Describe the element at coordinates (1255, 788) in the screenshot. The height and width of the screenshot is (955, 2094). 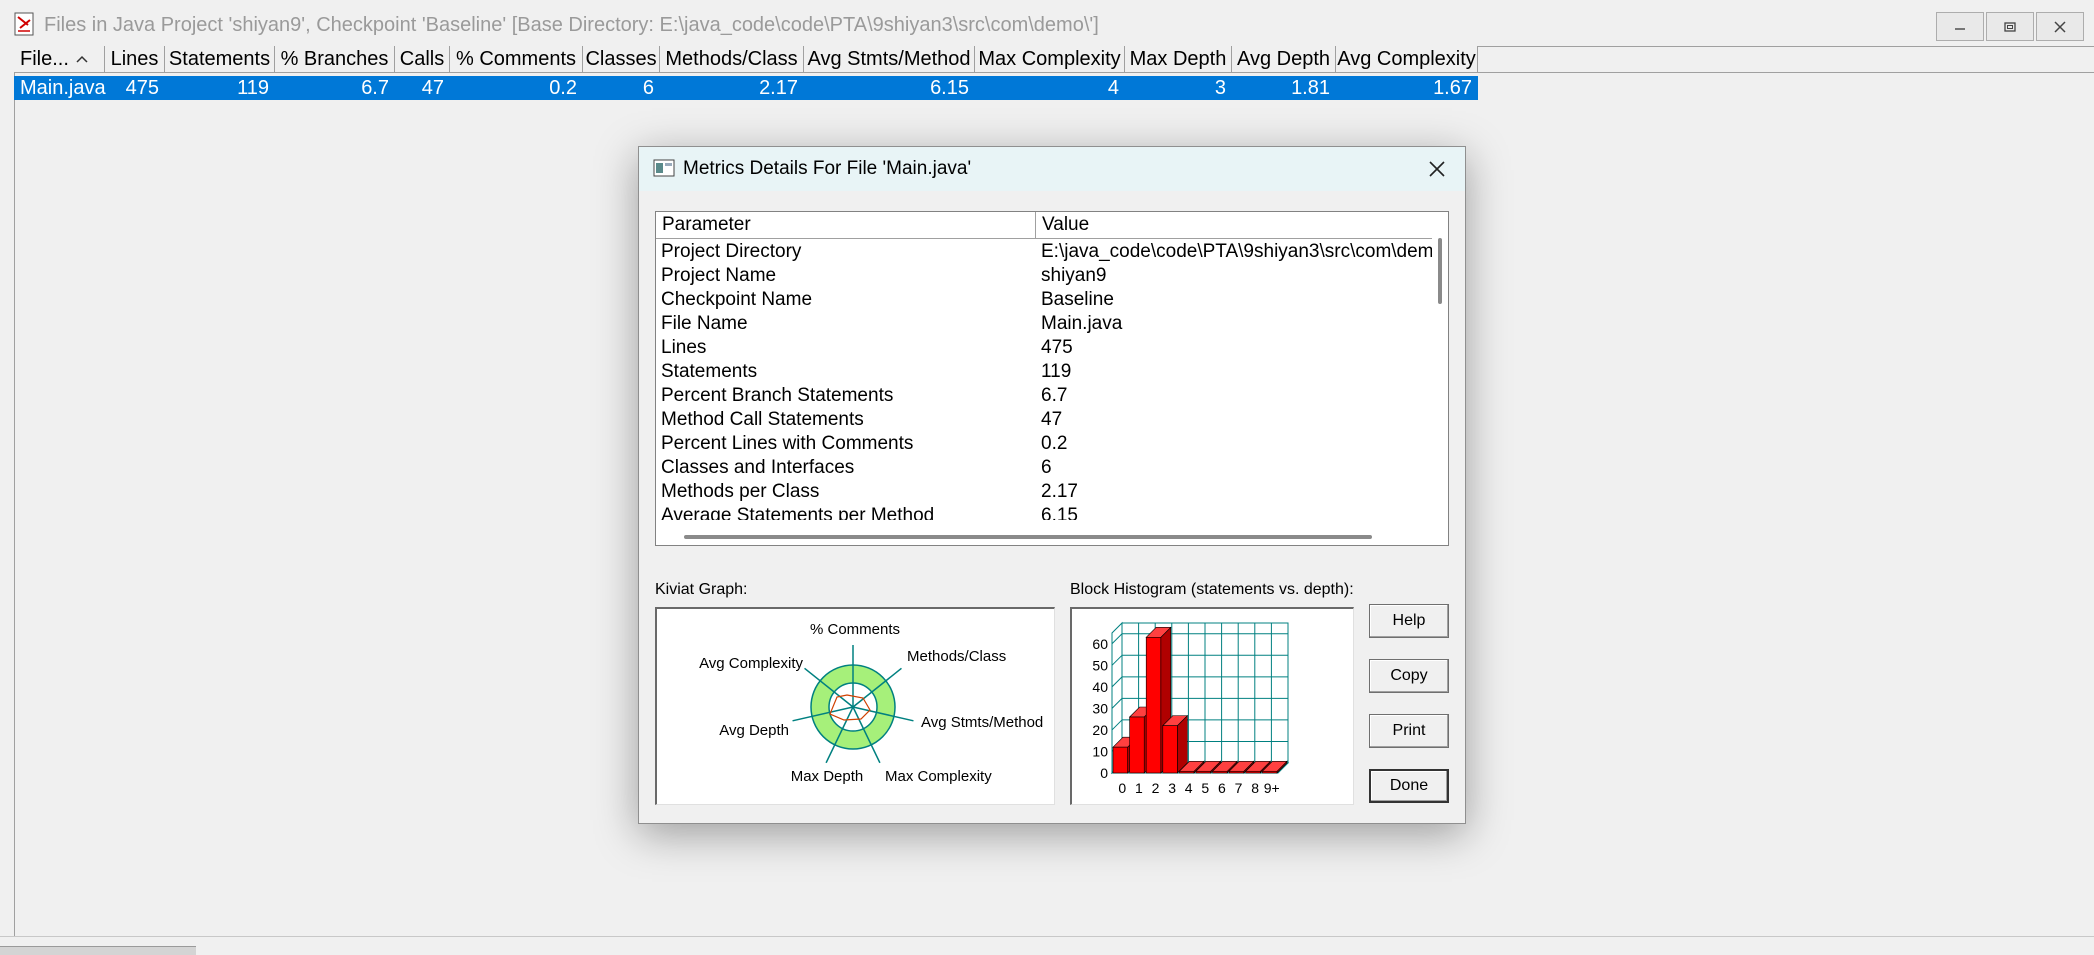
I see `x-tick-label: 8` at that location.